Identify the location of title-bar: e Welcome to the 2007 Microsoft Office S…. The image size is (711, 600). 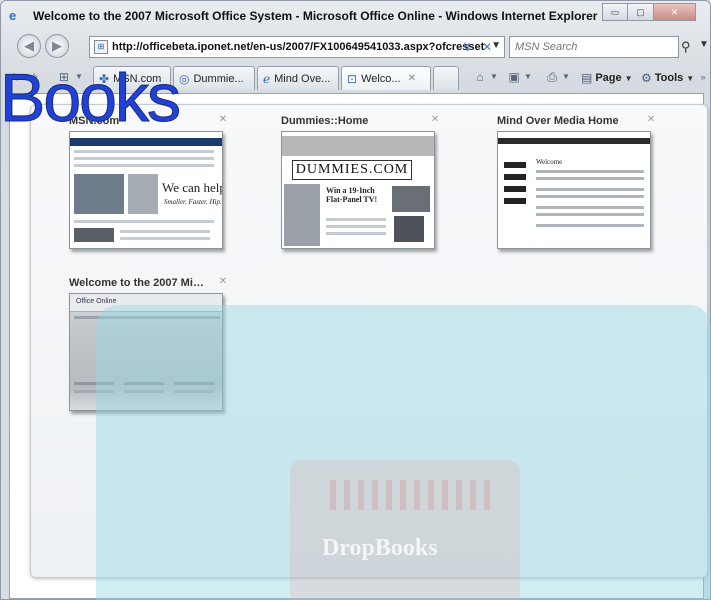
(356, 15).